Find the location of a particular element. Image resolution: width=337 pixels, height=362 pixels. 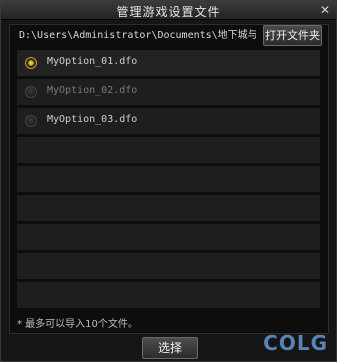

limit-note: * 最多可以导入10个文件。 is located at coordinates (77, 324).